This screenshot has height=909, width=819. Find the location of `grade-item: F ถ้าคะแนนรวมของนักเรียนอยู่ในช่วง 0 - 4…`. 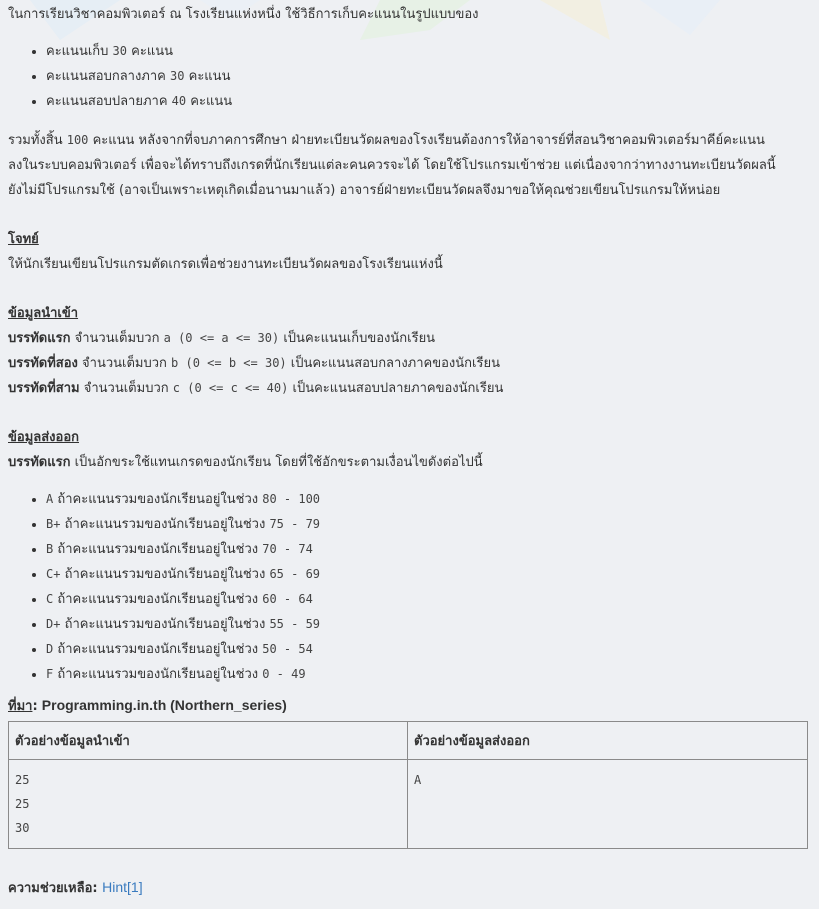

grade-item: F ถ้าคะแนนรวมของนักเรียนอยู่ในช่วง 0 - 4… is located at coordinates (428, 674).